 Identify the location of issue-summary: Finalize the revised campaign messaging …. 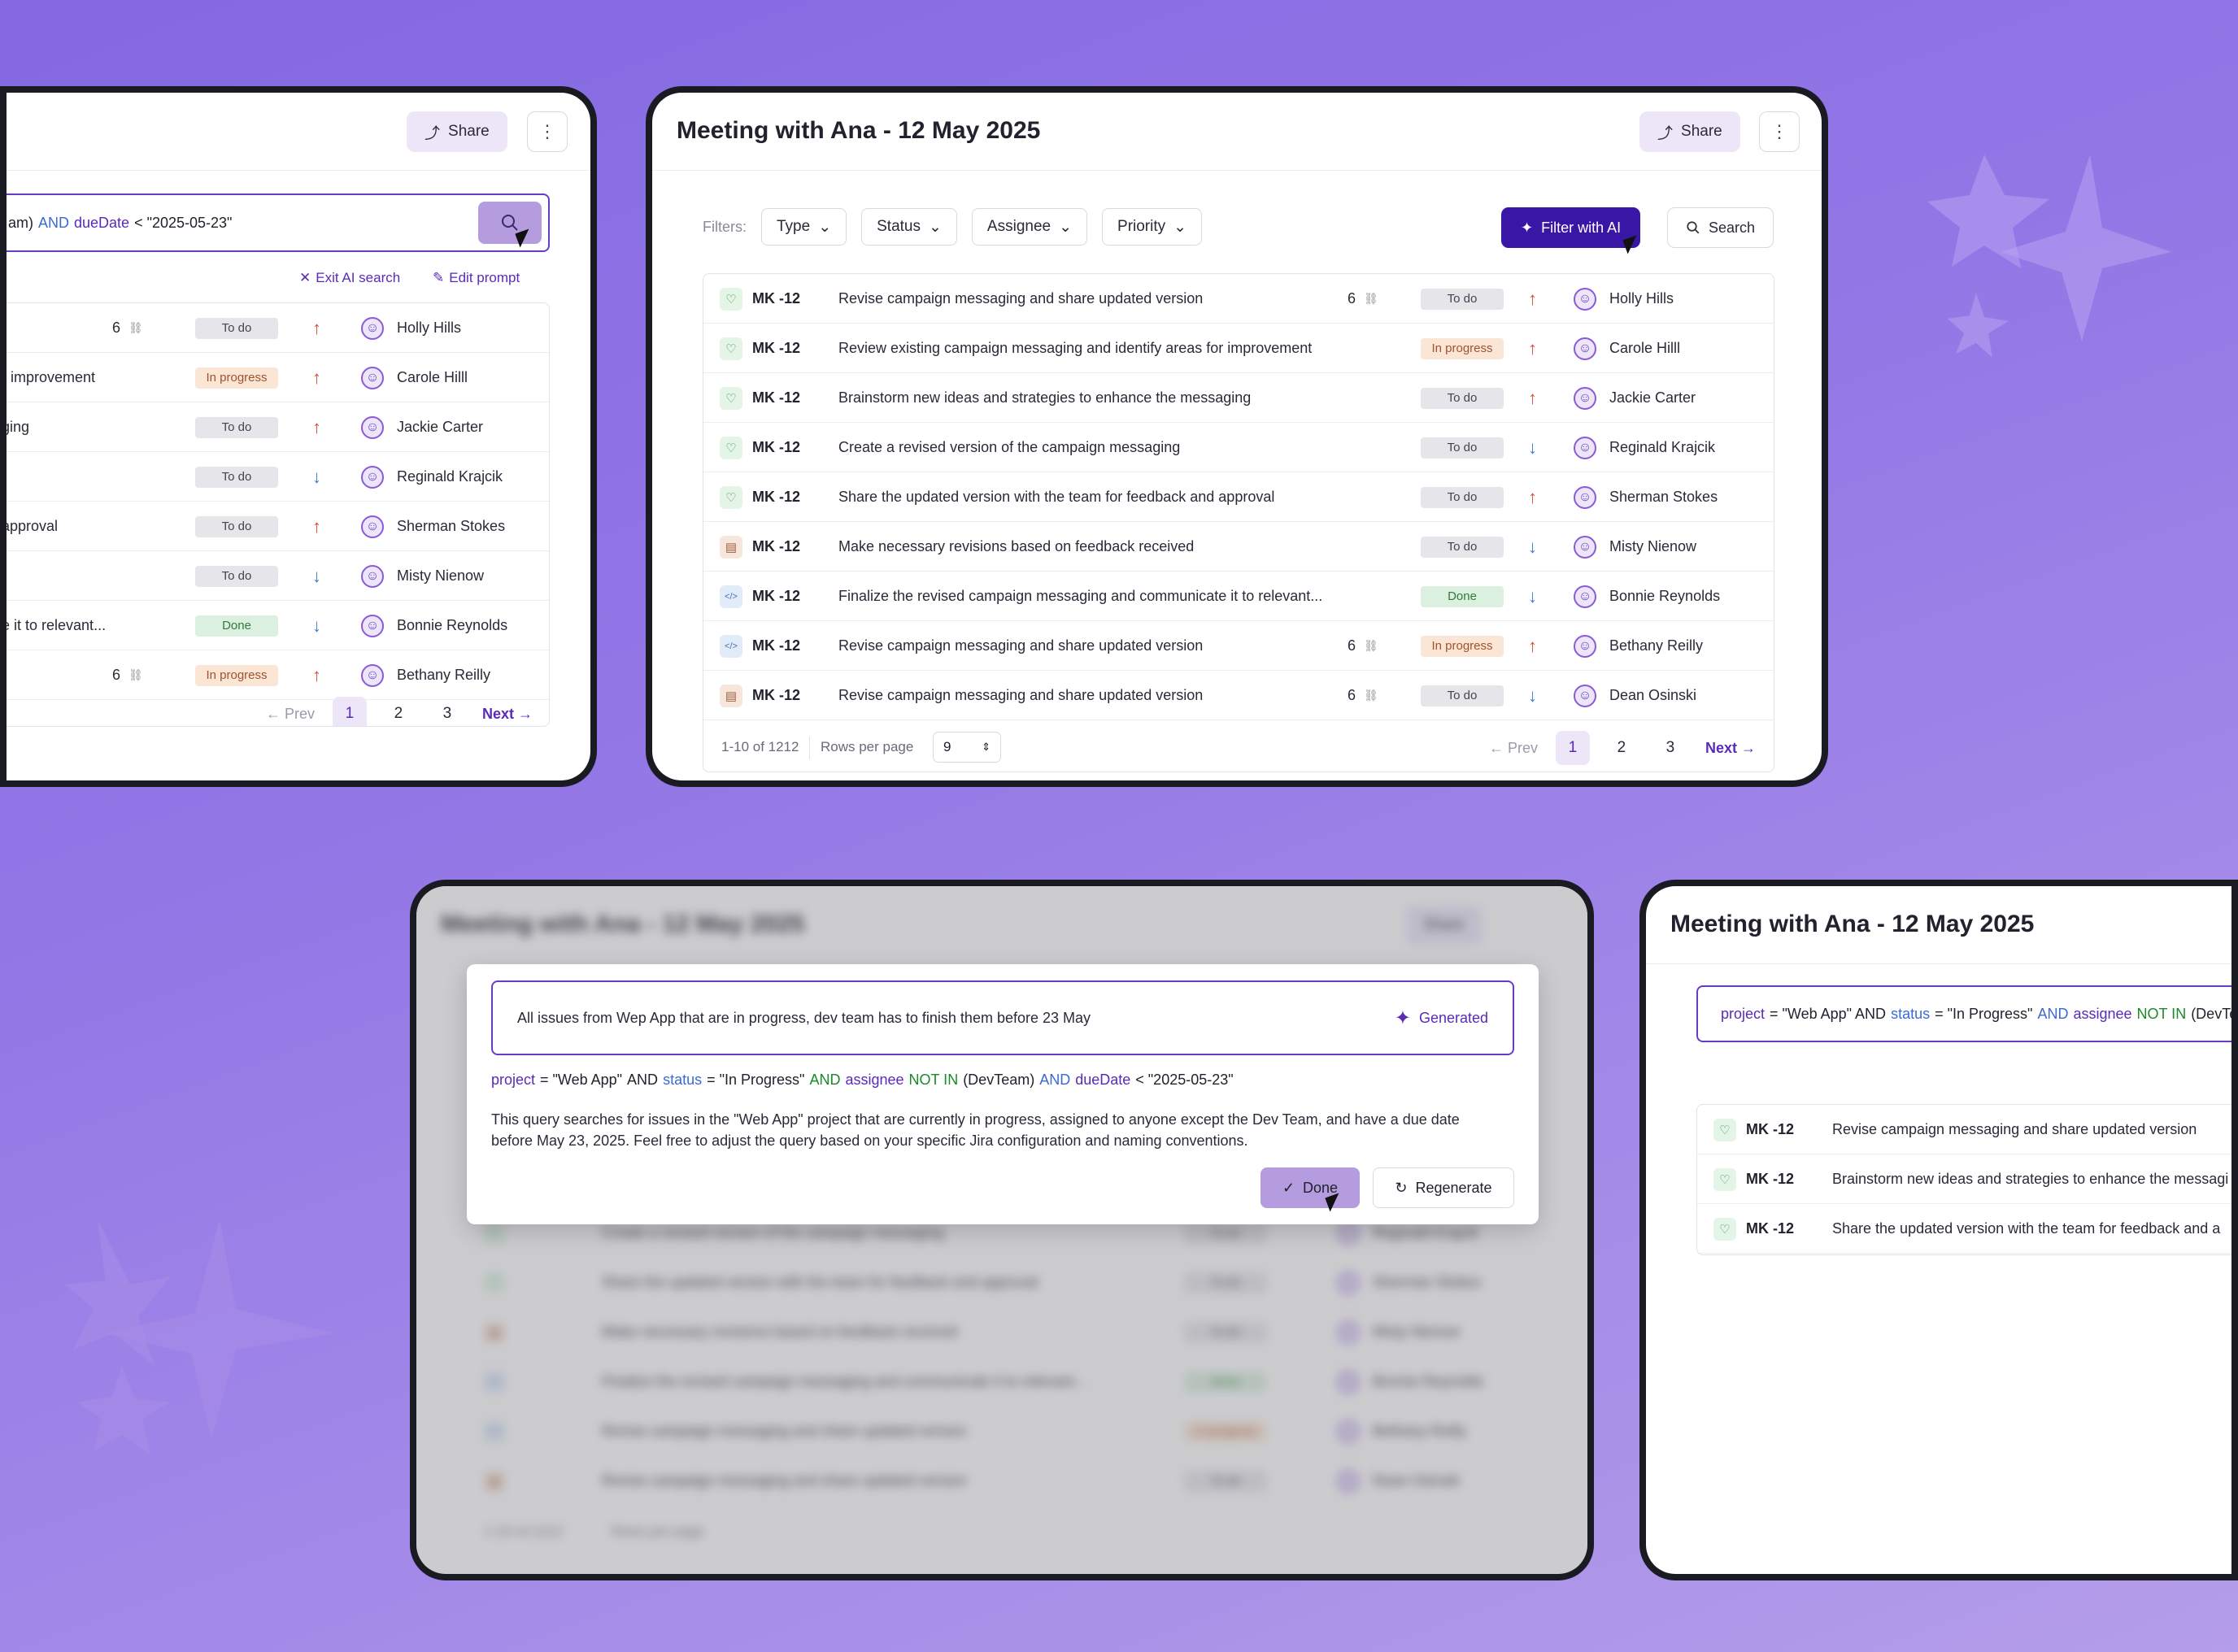
(1080, 596).